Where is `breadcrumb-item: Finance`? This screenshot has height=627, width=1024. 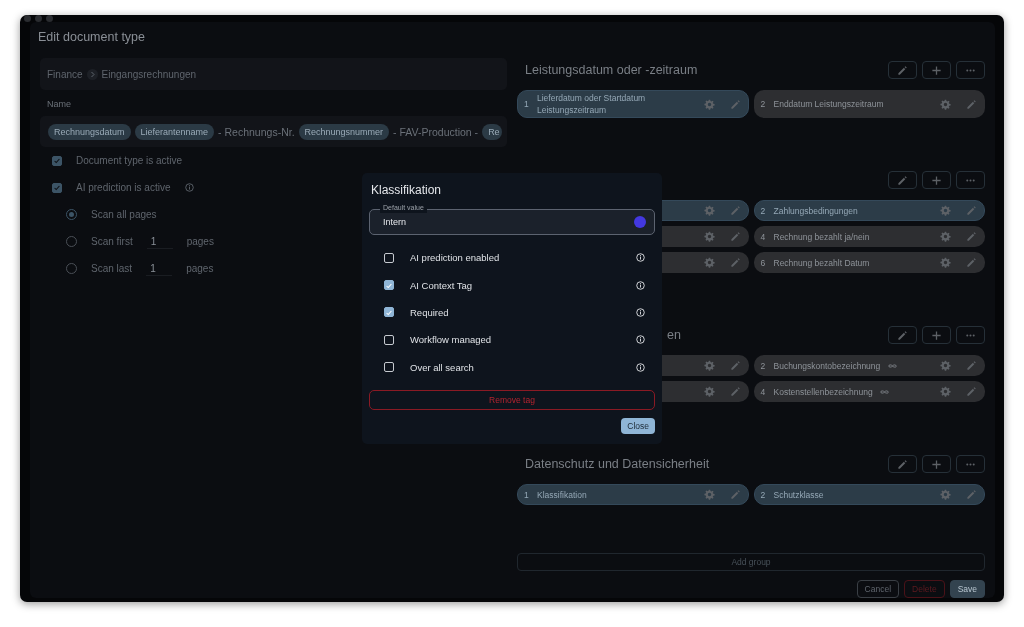
breadcrumb-item: Finance is located at coordinates (65, 74).